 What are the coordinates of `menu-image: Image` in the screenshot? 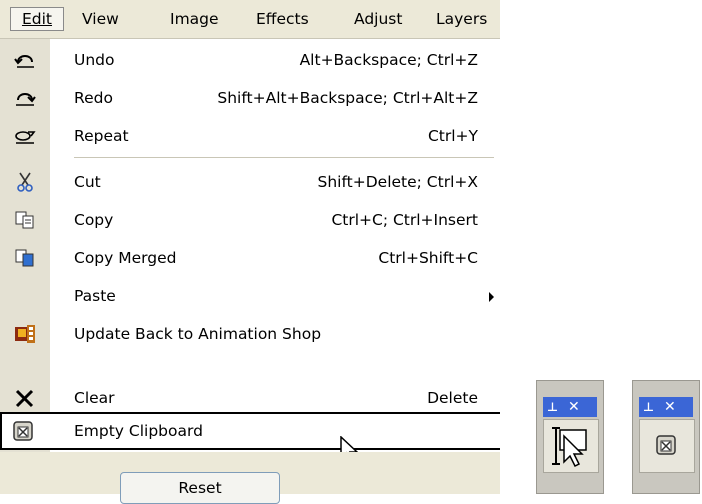 It's located at (194, 19).